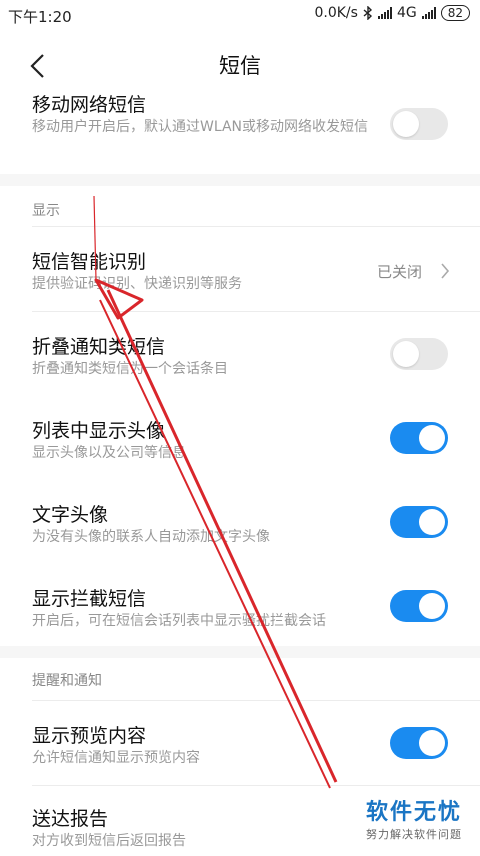 Image resolution: width=480 pixels, height=856 pixels. Describe the element at coordinates (240, 66) in the screenshot. I see `page-title: 短信` at that location.